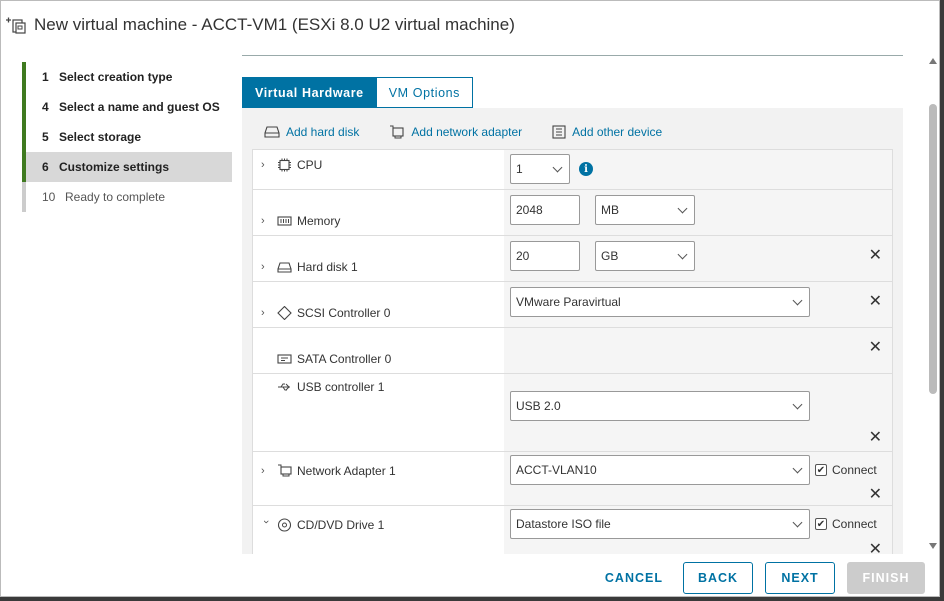  I want to click on scsi-type-select: VMware Paravirtual, so click(660, 302).